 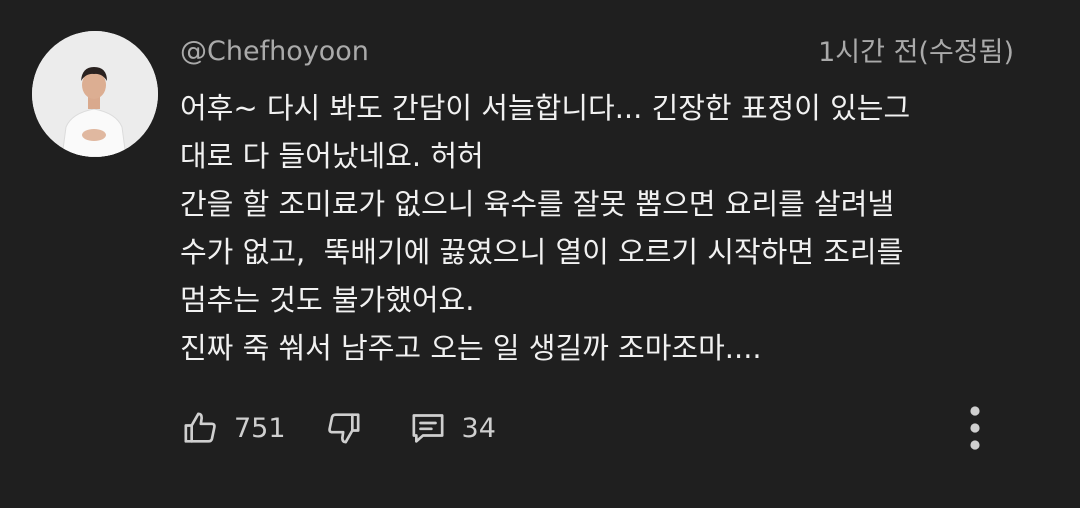 What do you see at coordinates (327, 300) in the screenshot?
I see `comment-line: 멈추는 것도 불가했어요.` at bounding box center [327, 300].